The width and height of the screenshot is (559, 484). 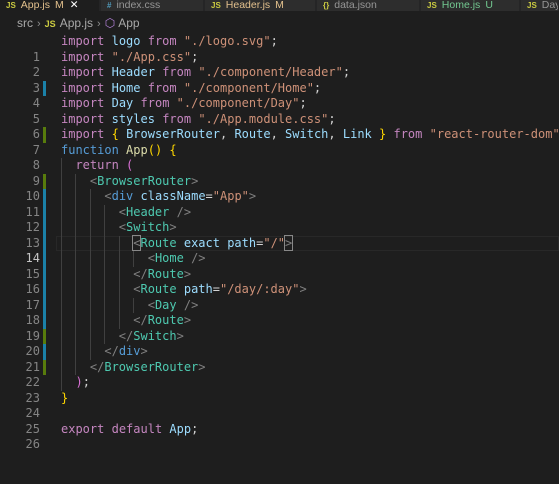 What do you see at coordinates (279, 421) in the screenshot?
I see `code-line: 25` at bounding box center [279, 421].